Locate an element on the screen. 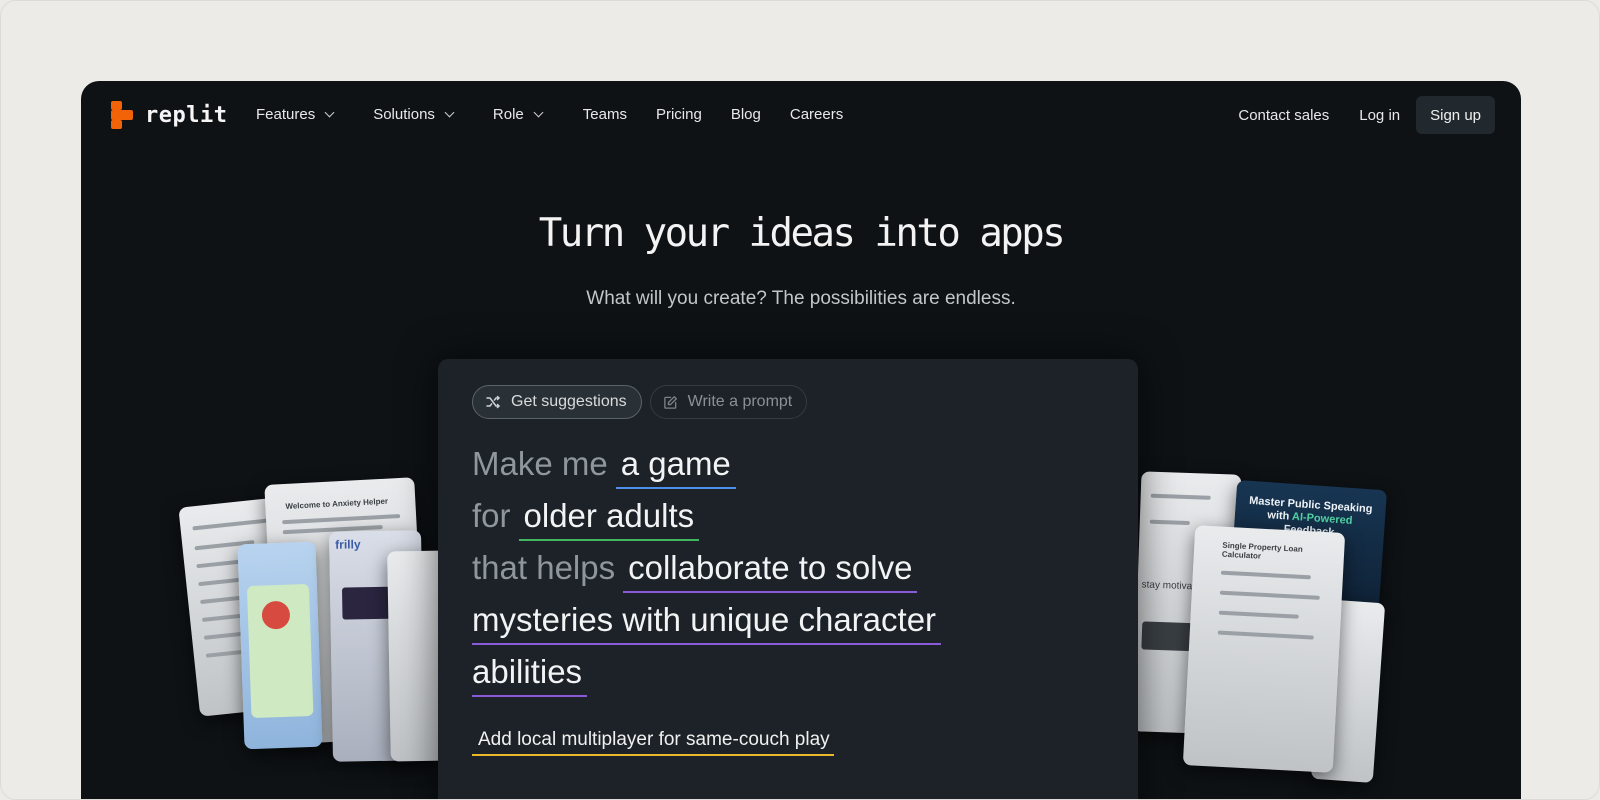 The height and width of the screenshot is (800, 1600). hero-title: Turn your ideas into apps is located at coordinates (802, 233).